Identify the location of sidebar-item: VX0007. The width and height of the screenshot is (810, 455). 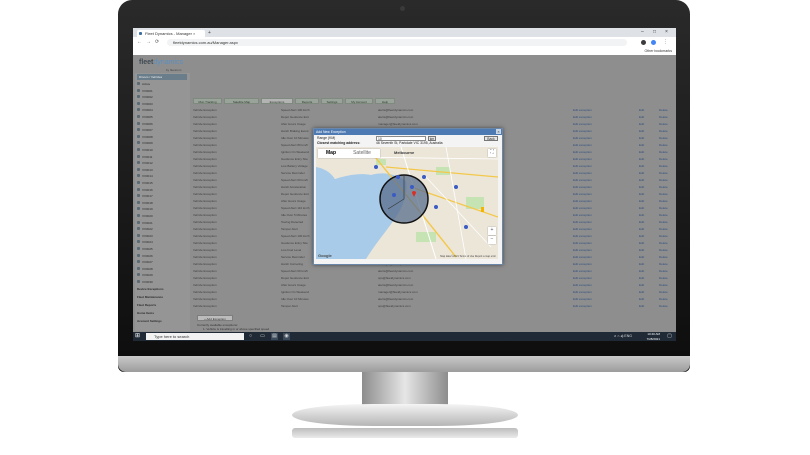
(162, 130).